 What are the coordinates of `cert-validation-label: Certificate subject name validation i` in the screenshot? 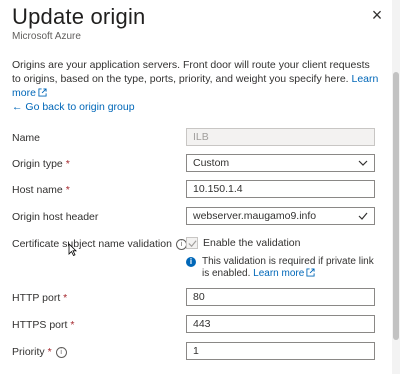 It's located at (99, 244).